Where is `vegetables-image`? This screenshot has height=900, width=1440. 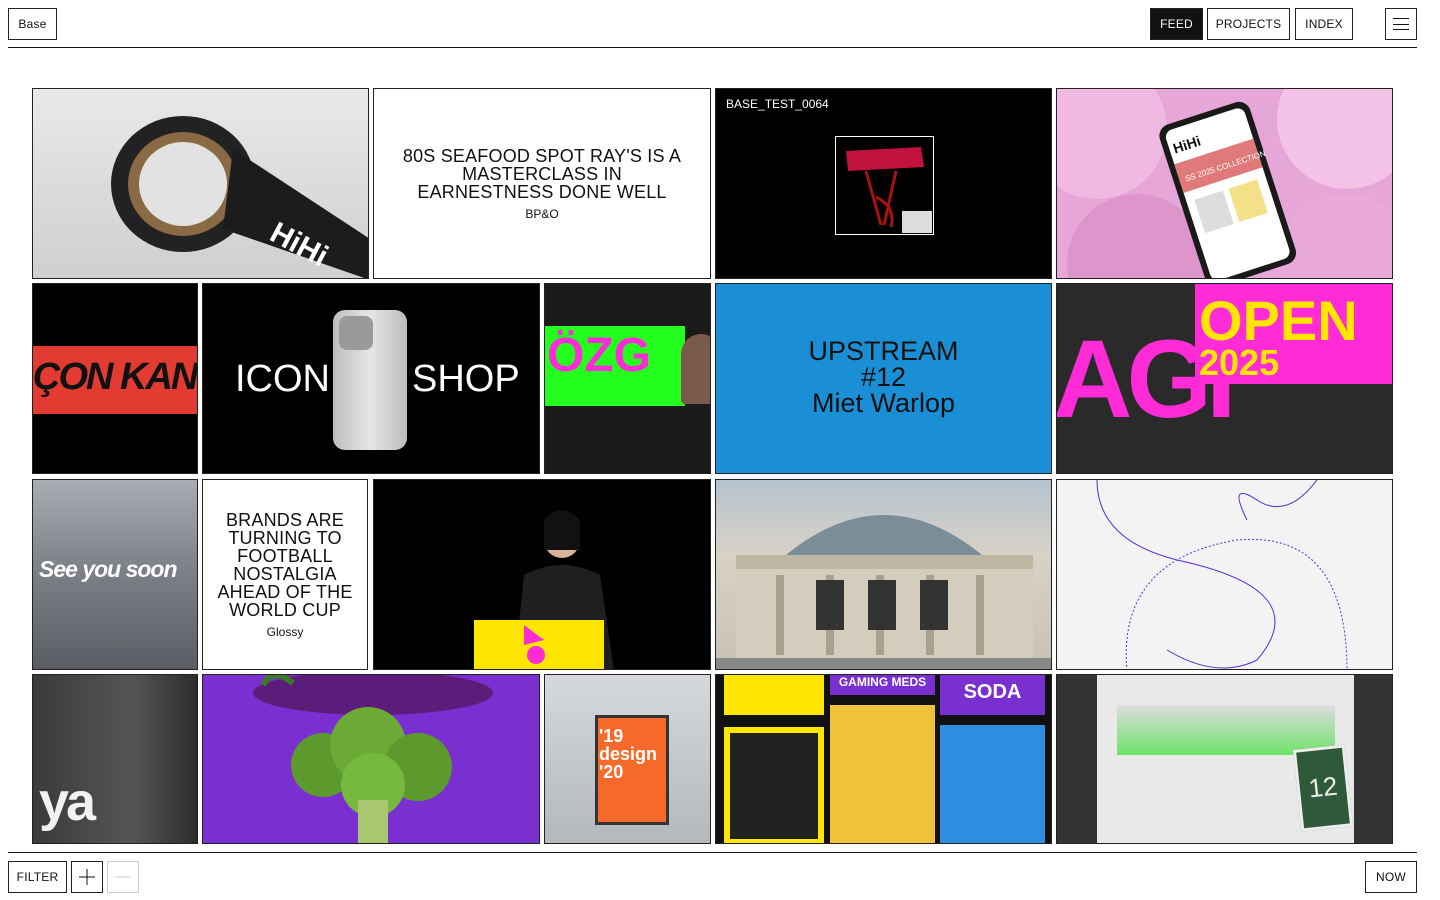
vegetables-image is located at coordinates (373, 759).